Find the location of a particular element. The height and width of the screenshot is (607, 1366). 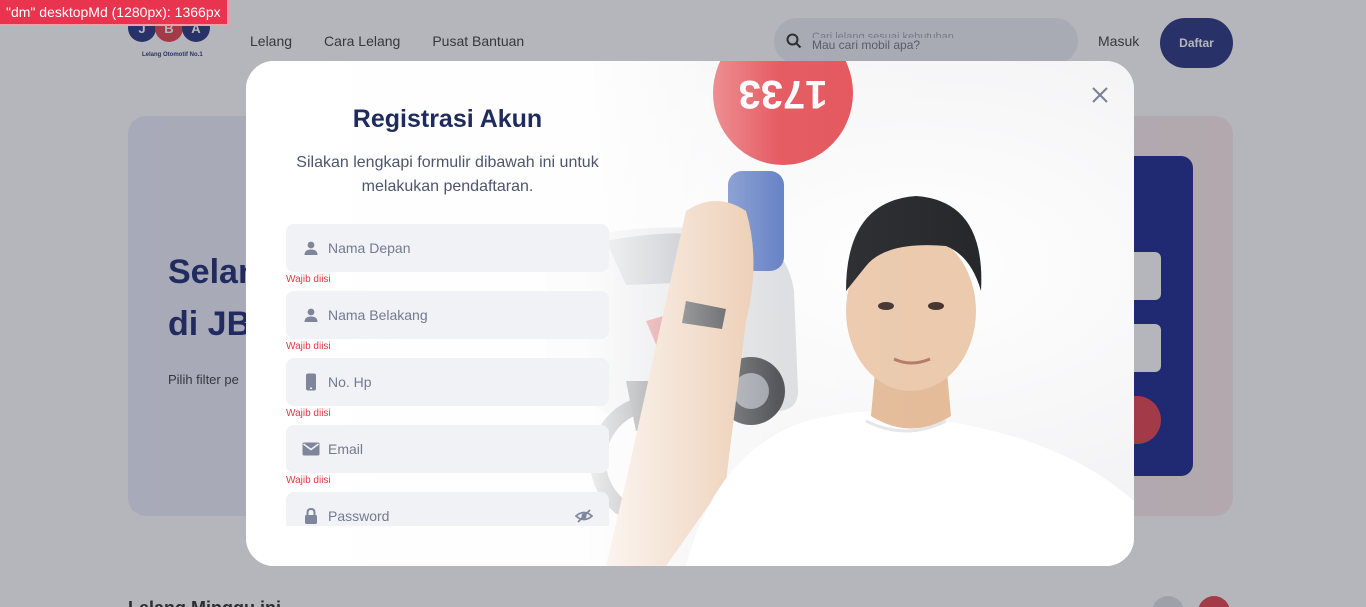

modal-title: Registrasi Akun is located at coordinates (447, 119).